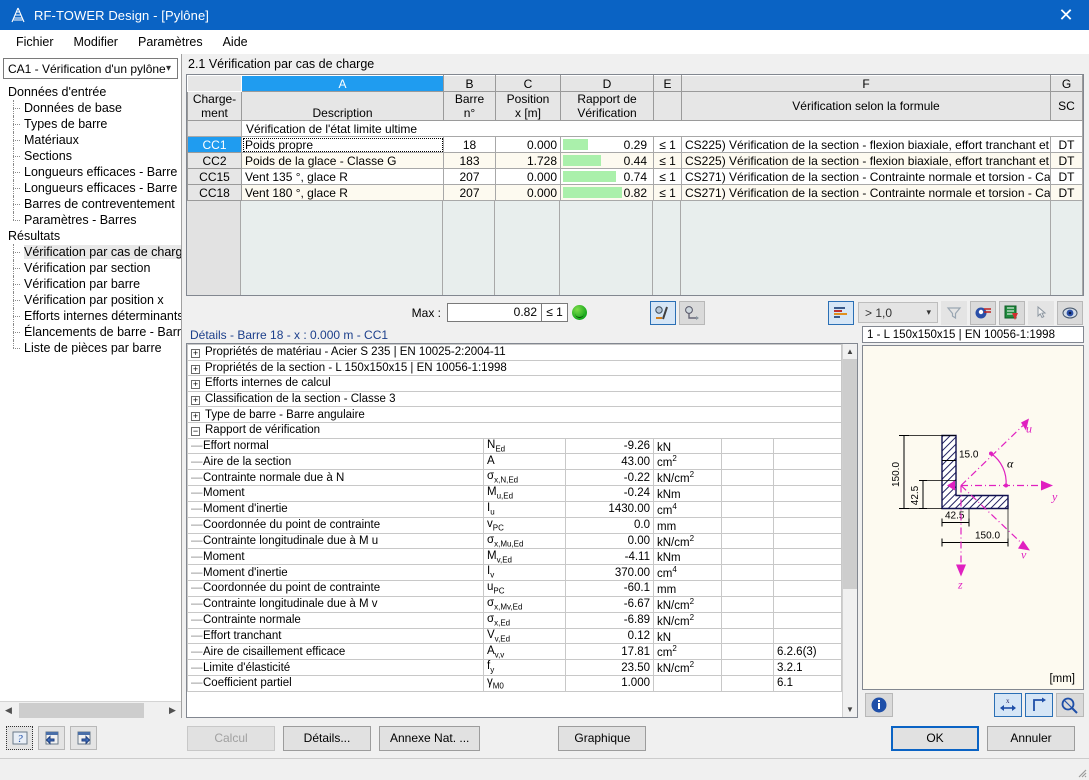  Describe the element at coordinates (19, 738) in the screenshot. I see `help-button: ?` at that location.